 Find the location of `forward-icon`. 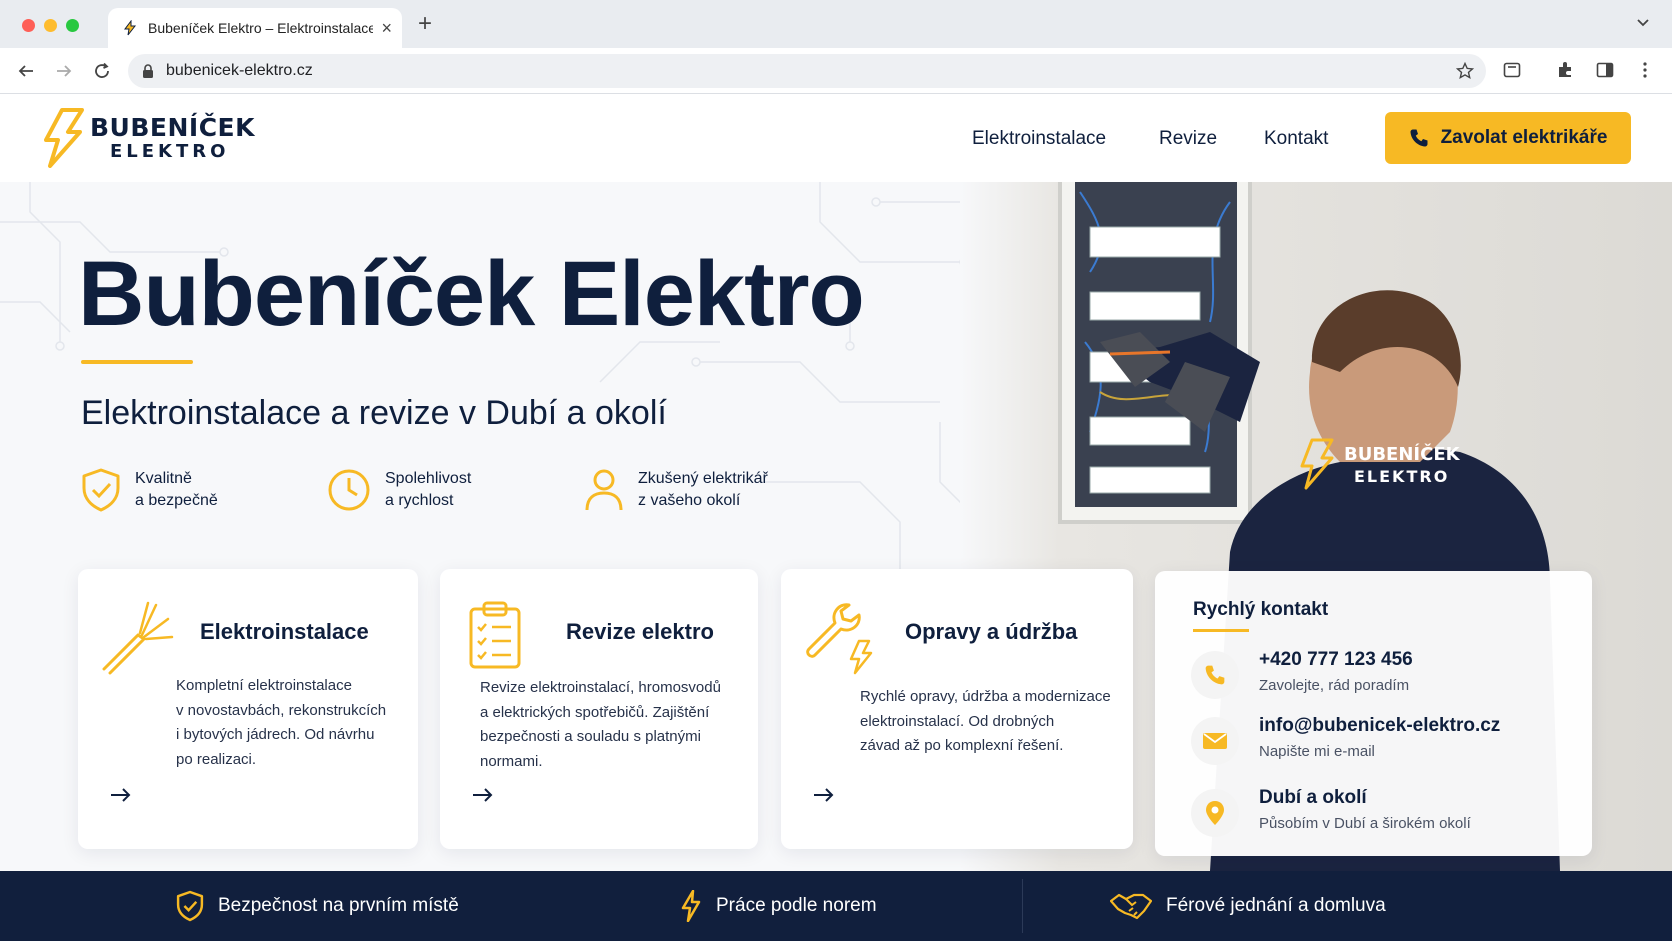

forward-icon is located at coordinates (64, 71).